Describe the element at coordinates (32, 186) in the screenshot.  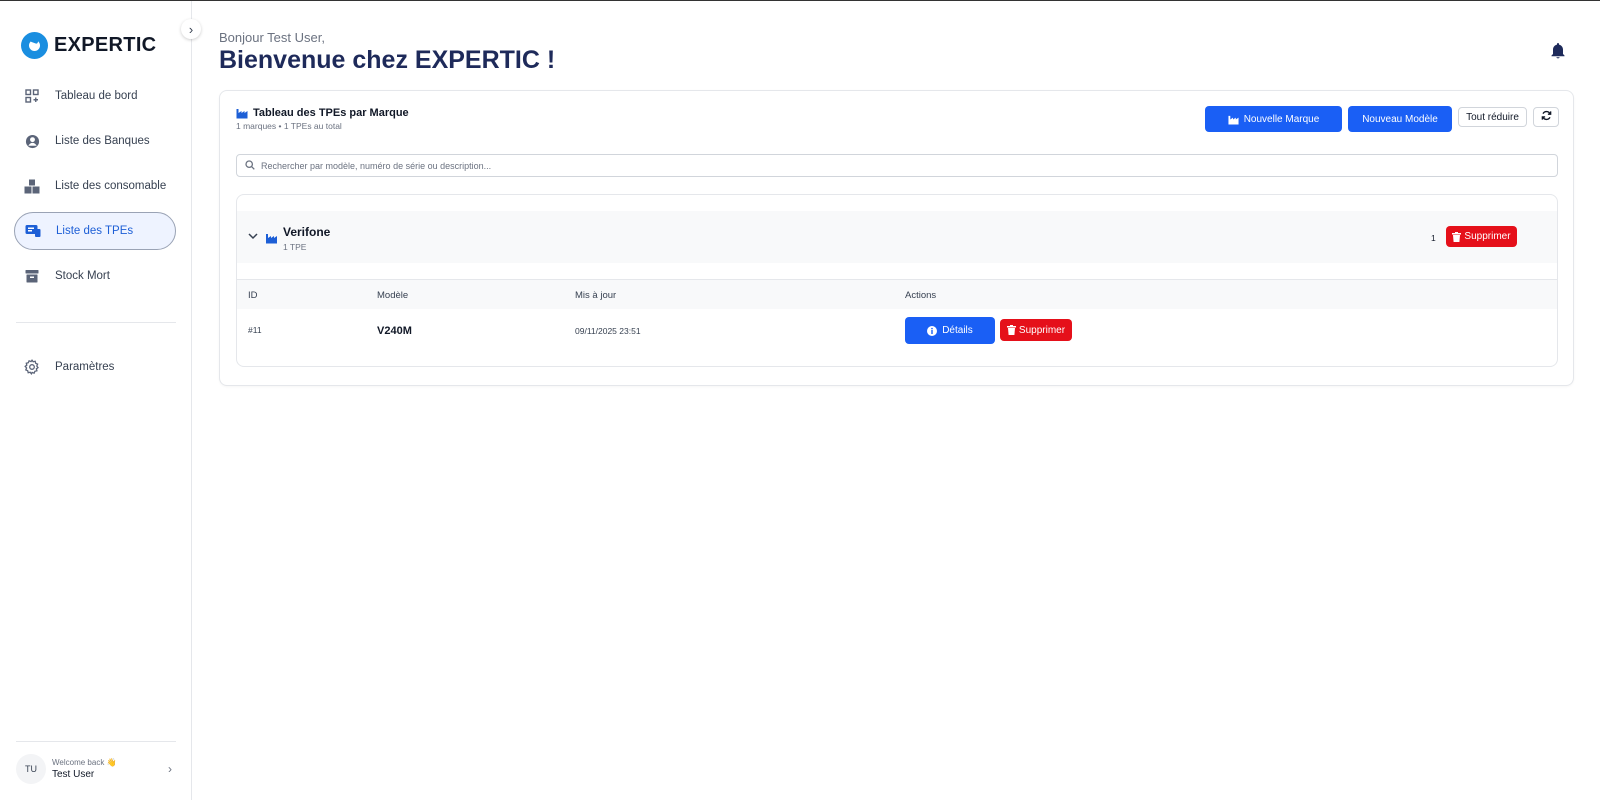
I see `boxes-icon` at that location.